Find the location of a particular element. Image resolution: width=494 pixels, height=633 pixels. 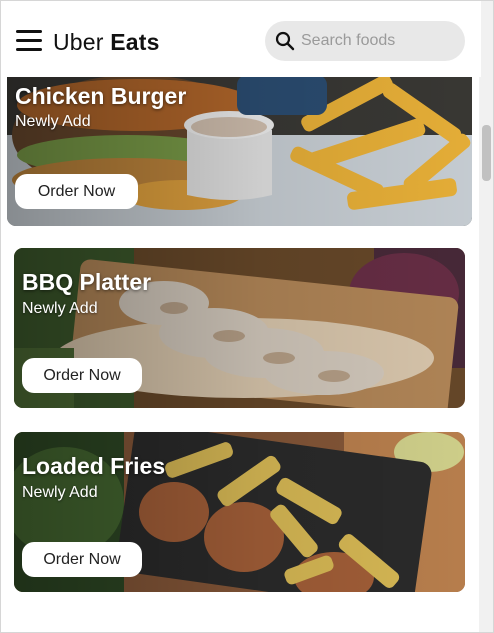

brand-bold-text: Eats is located at coordinates (135, 42).